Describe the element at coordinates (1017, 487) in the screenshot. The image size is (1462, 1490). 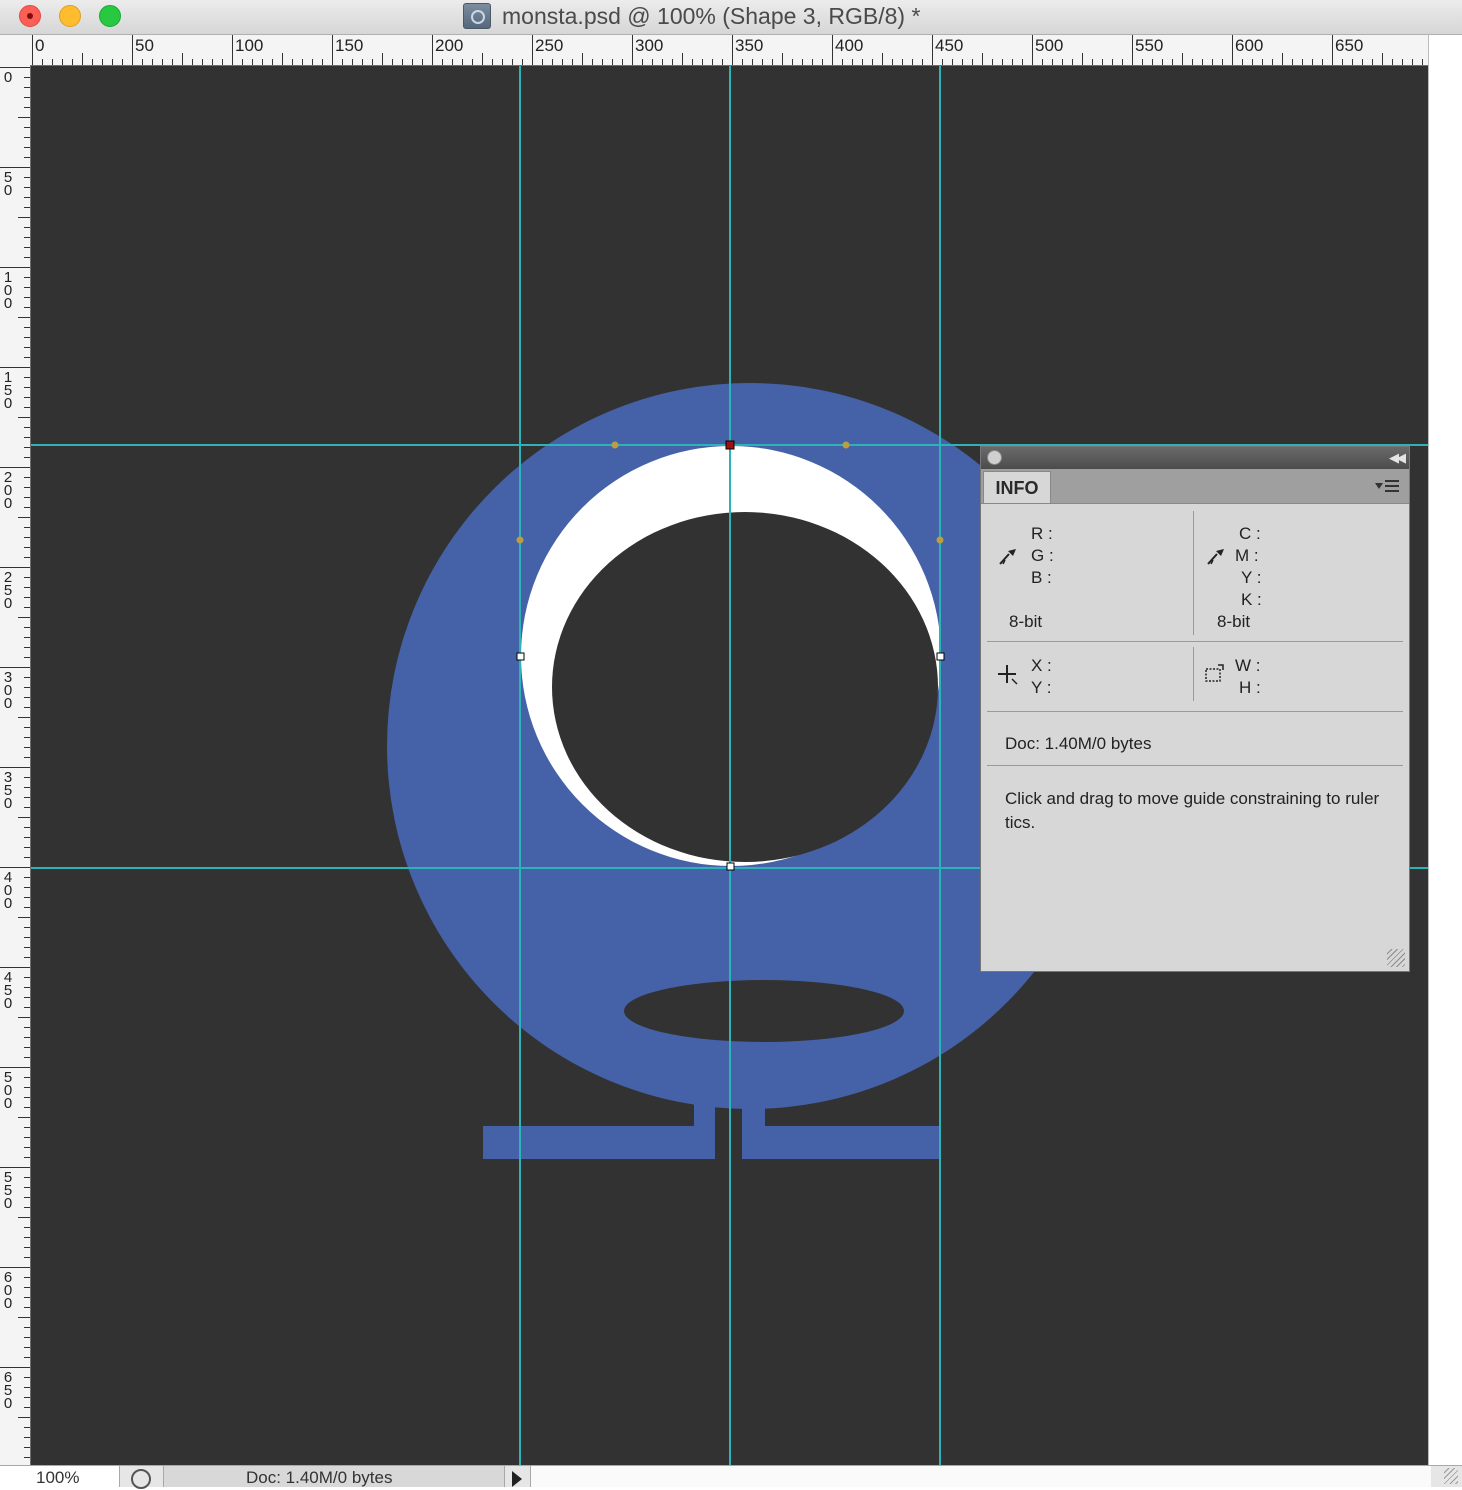
I see `tab-info: INFO` at that location.